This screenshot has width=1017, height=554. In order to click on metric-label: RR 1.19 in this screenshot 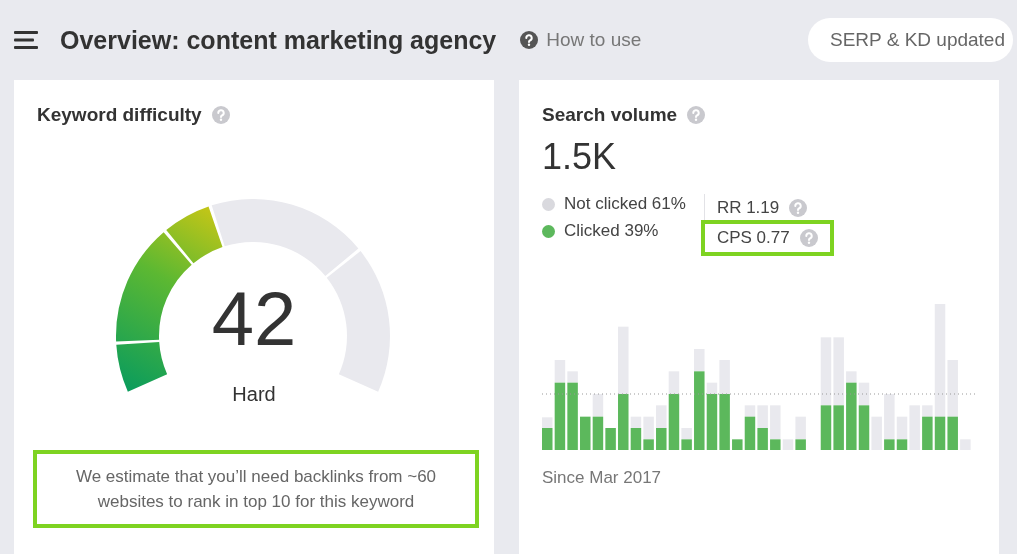, I will do `click(748, 208)`.